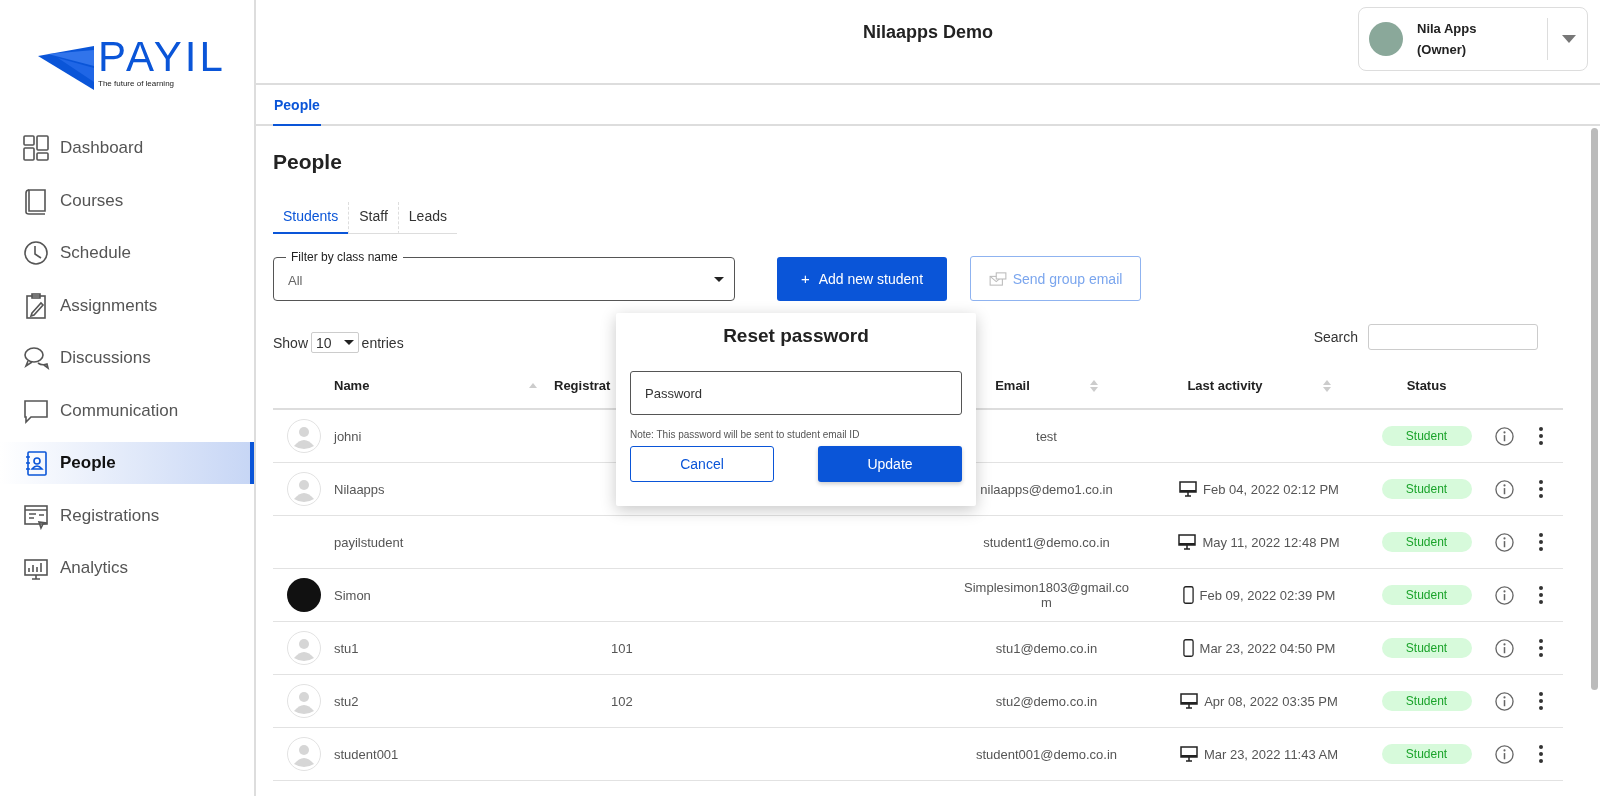  What do you see at coordinates (702, 464) in the screenshot?
I see `cancel-button: Cancel` at bounding box center [702, 464].